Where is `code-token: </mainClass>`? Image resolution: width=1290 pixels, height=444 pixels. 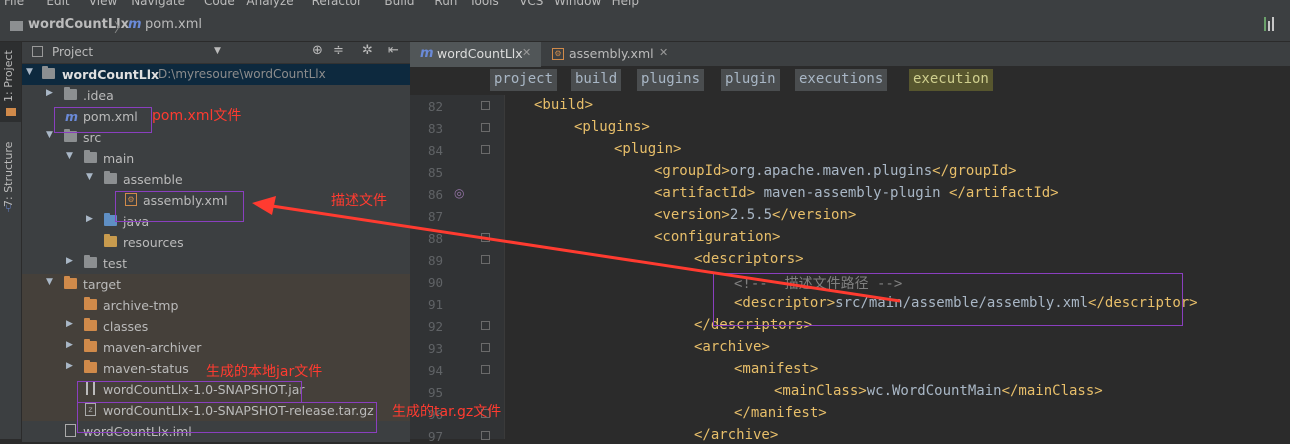 code-token: </mainClass> is located at coordinates (1052, 391).